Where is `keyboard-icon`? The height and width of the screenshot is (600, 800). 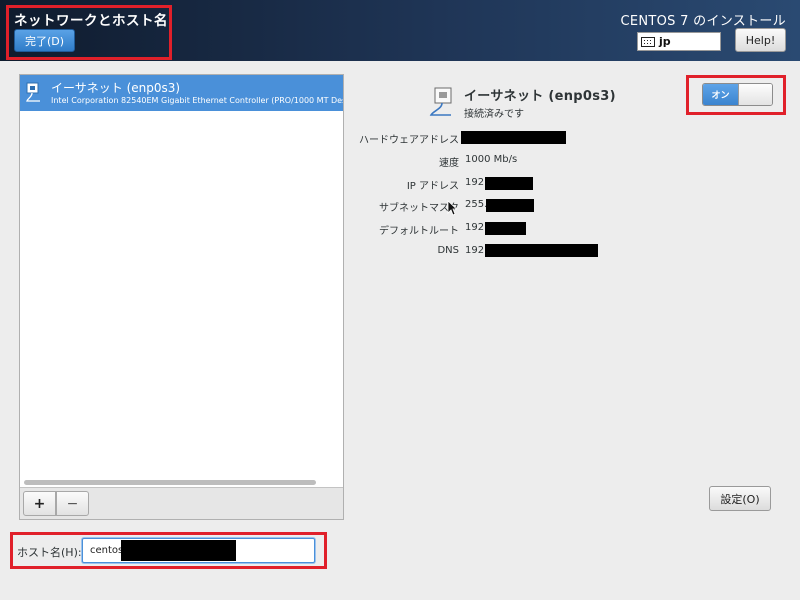 keyboard-icon is located at coordinates (648, 41).